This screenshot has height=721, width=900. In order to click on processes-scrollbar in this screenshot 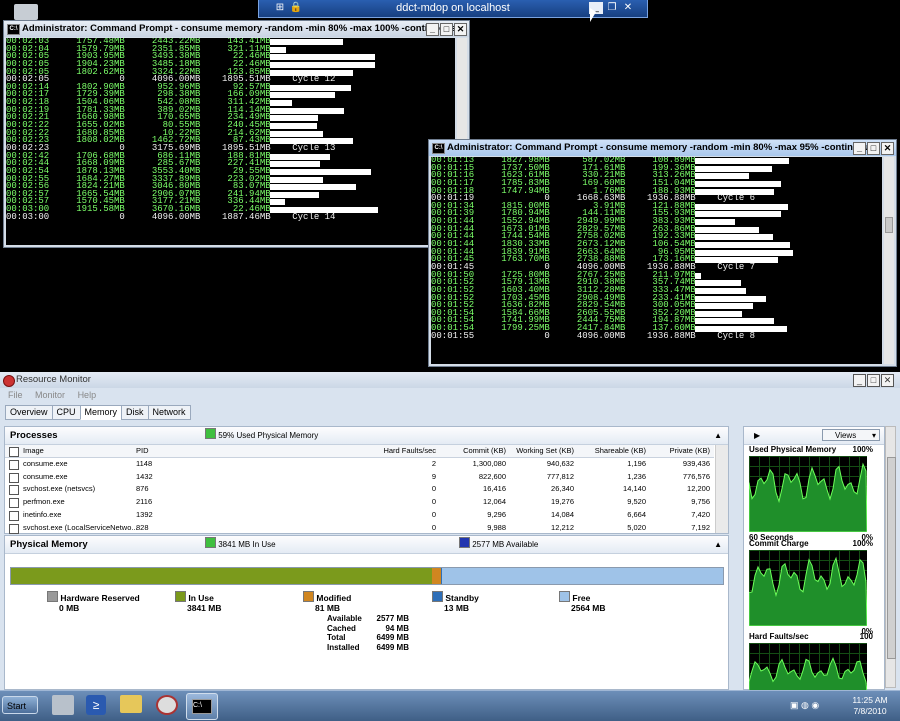, I will do `click(721, 489)`.